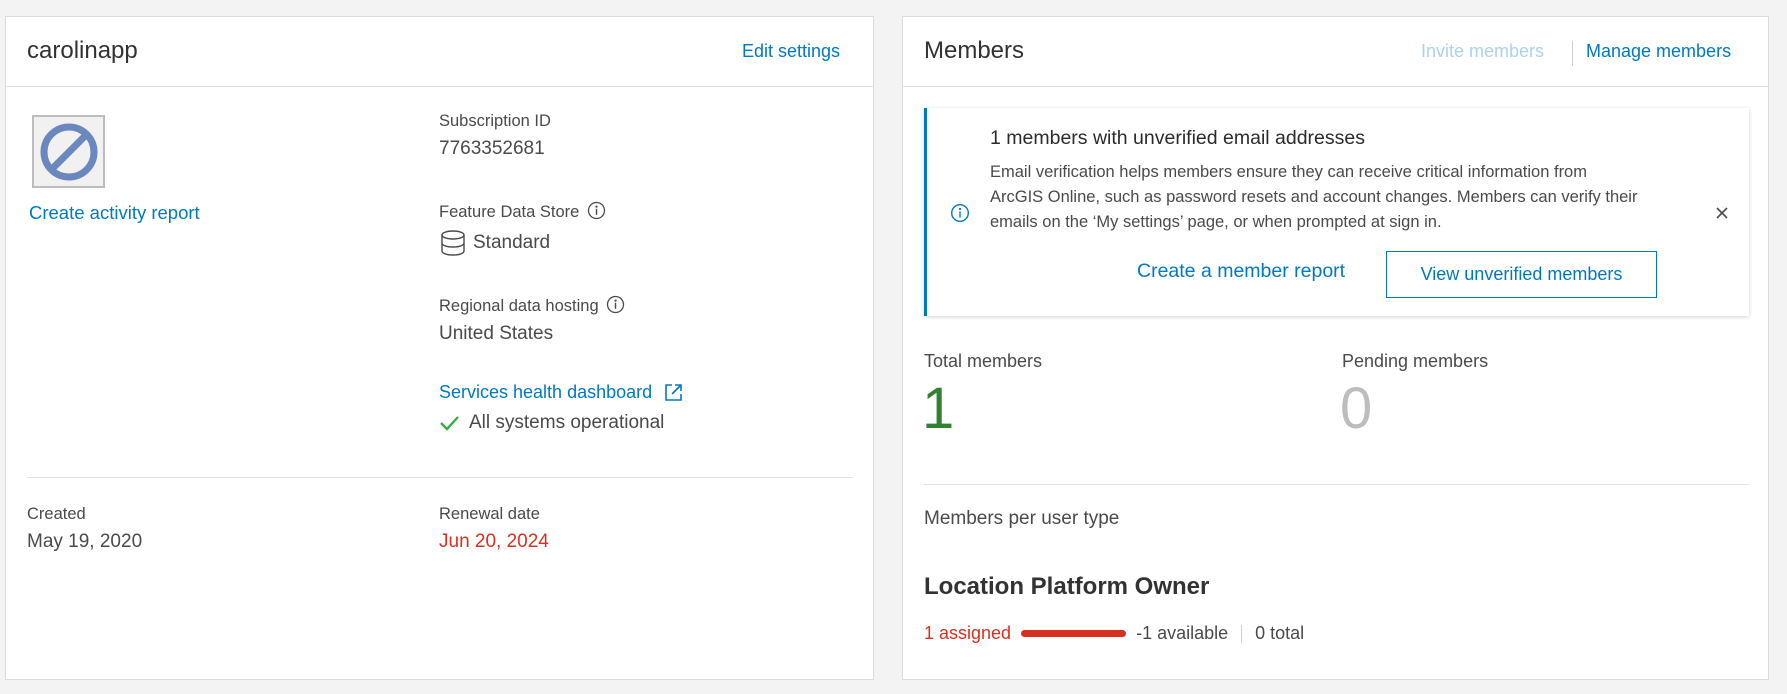 Image resolution: width=1787 pixels, height=694 pixels. Describe the element at coordinates (1067, 586) in the screenshot. I see `user-type-name: Location Platform Owner` at that location.